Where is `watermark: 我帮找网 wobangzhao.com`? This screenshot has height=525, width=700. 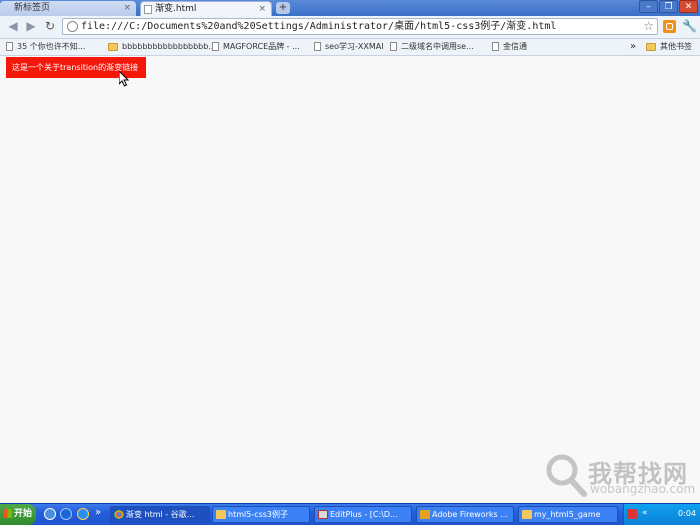
watermark: 我帮找网 wobangzhao.com is located at coordinates (618, 477).